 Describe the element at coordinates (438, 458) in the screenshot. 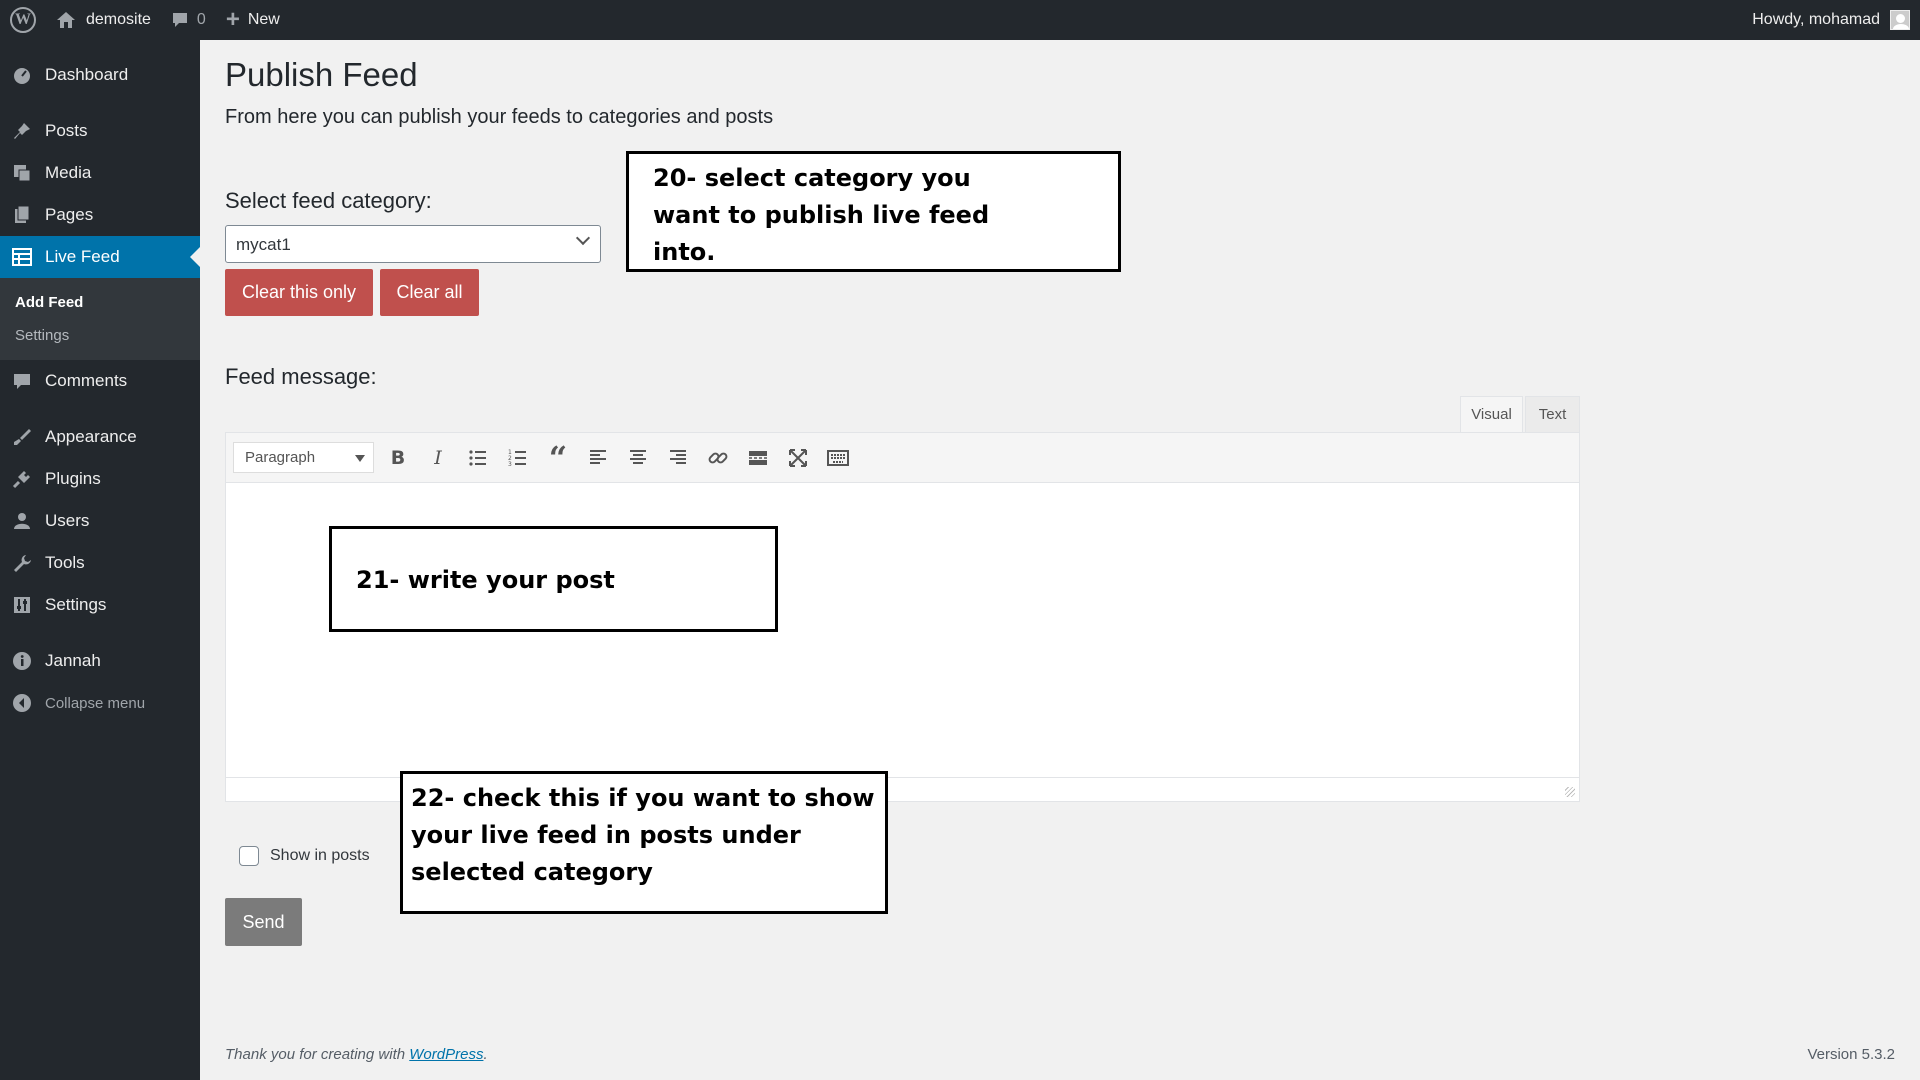

I see `italic-icon: I` at that location.